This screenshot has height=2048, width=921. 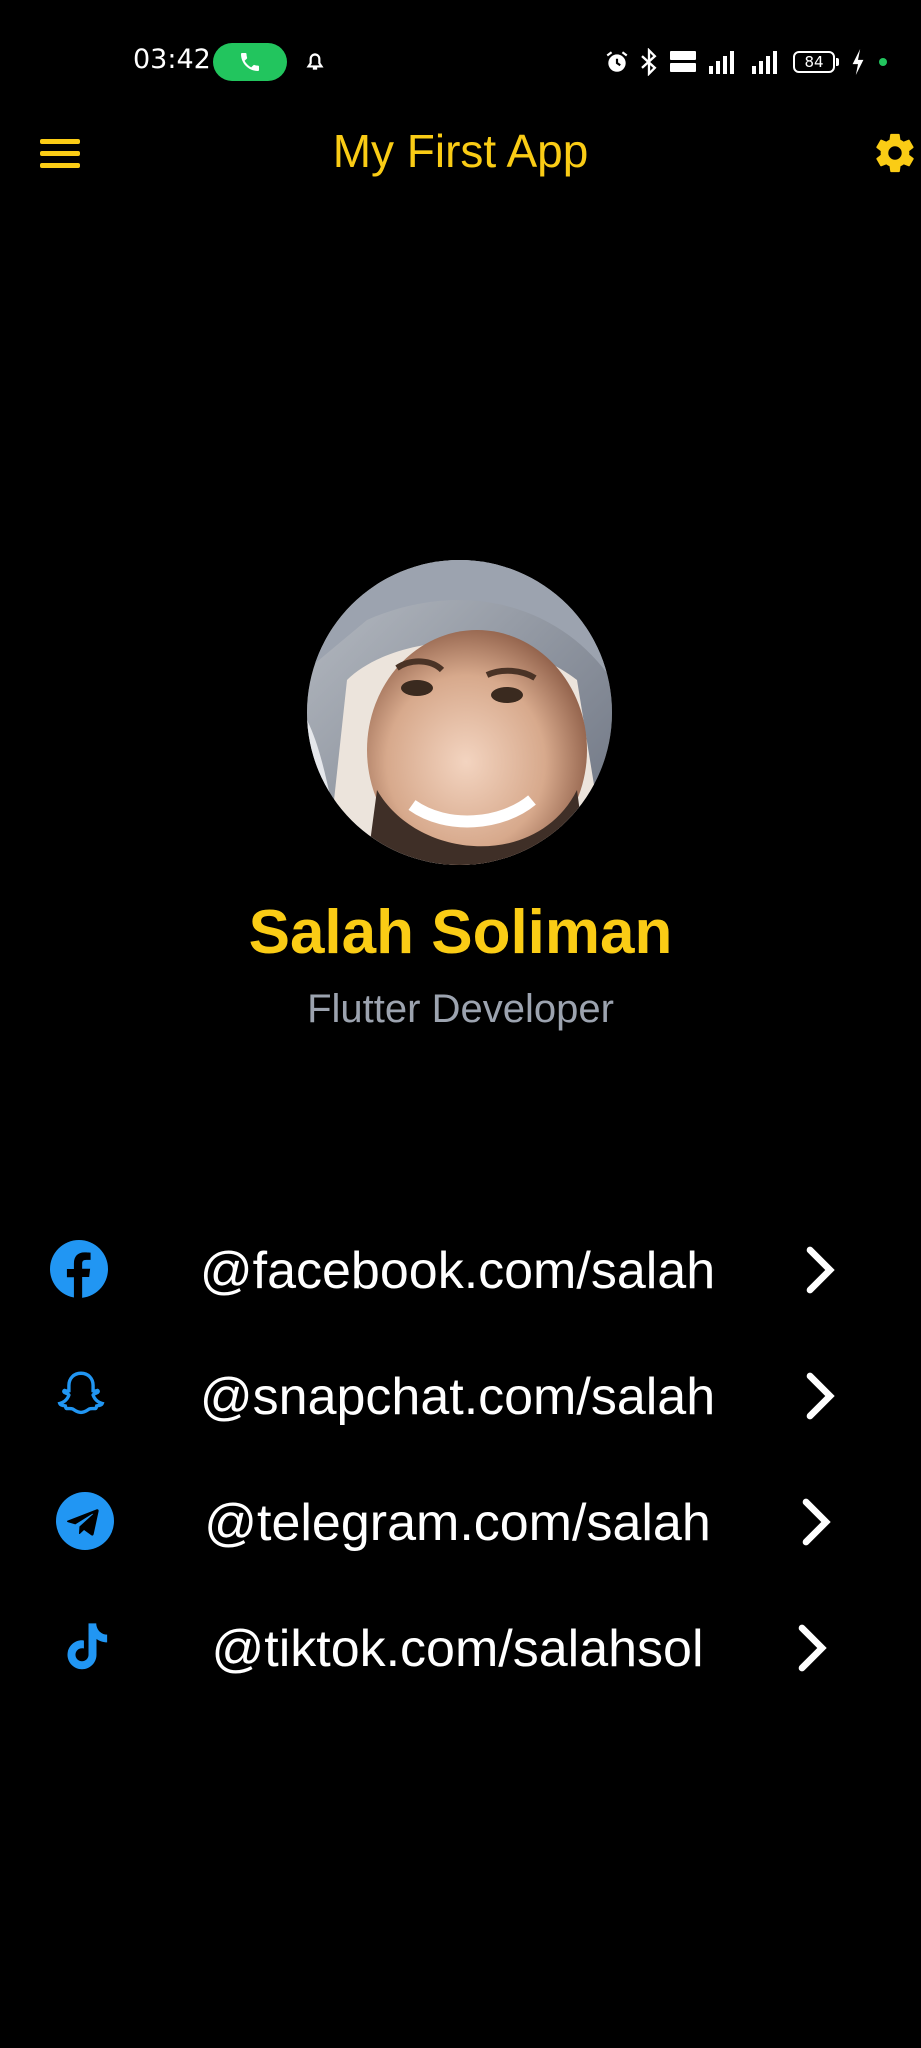 I want to click on battery-level: 84, so click(x=814, y=62).